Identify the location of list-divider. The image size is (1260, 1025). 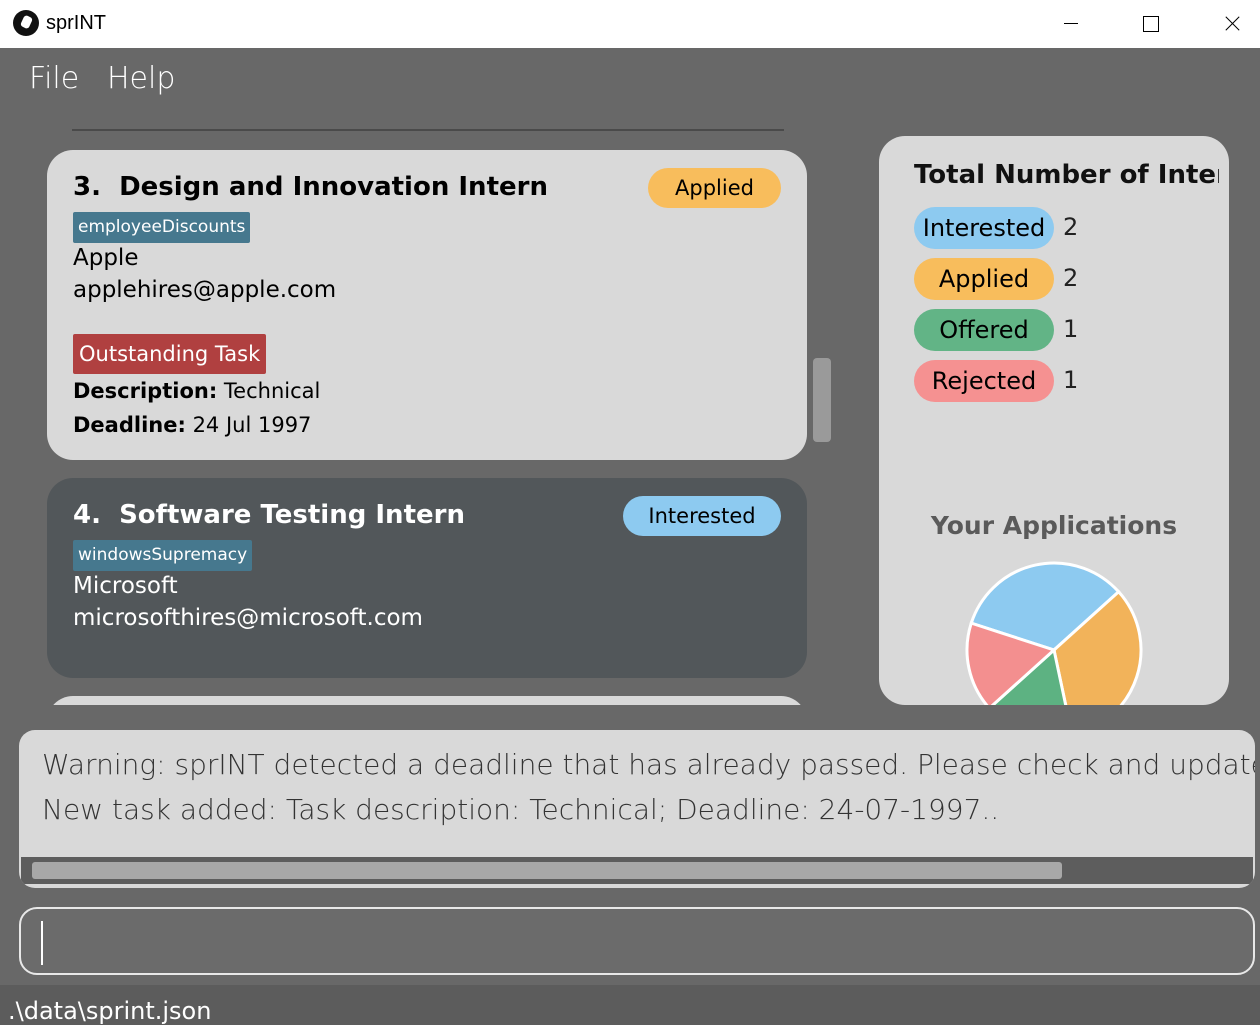
(428, 130).